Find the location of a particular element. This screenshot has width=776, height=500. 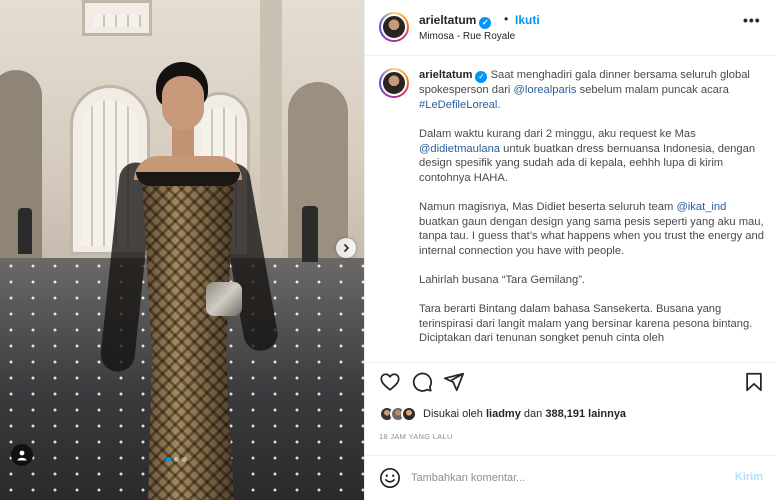

likes-prefix: Disukai oleh is located at coordinates (453, 414).